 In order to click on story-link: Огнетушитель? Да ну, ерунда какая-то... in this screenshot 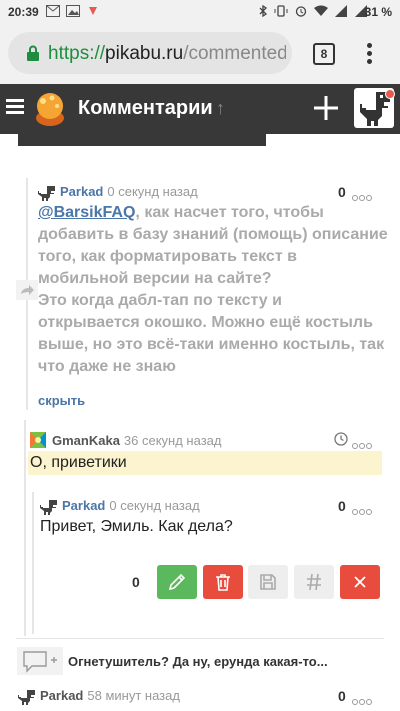, I will do `click(198, 661)`.